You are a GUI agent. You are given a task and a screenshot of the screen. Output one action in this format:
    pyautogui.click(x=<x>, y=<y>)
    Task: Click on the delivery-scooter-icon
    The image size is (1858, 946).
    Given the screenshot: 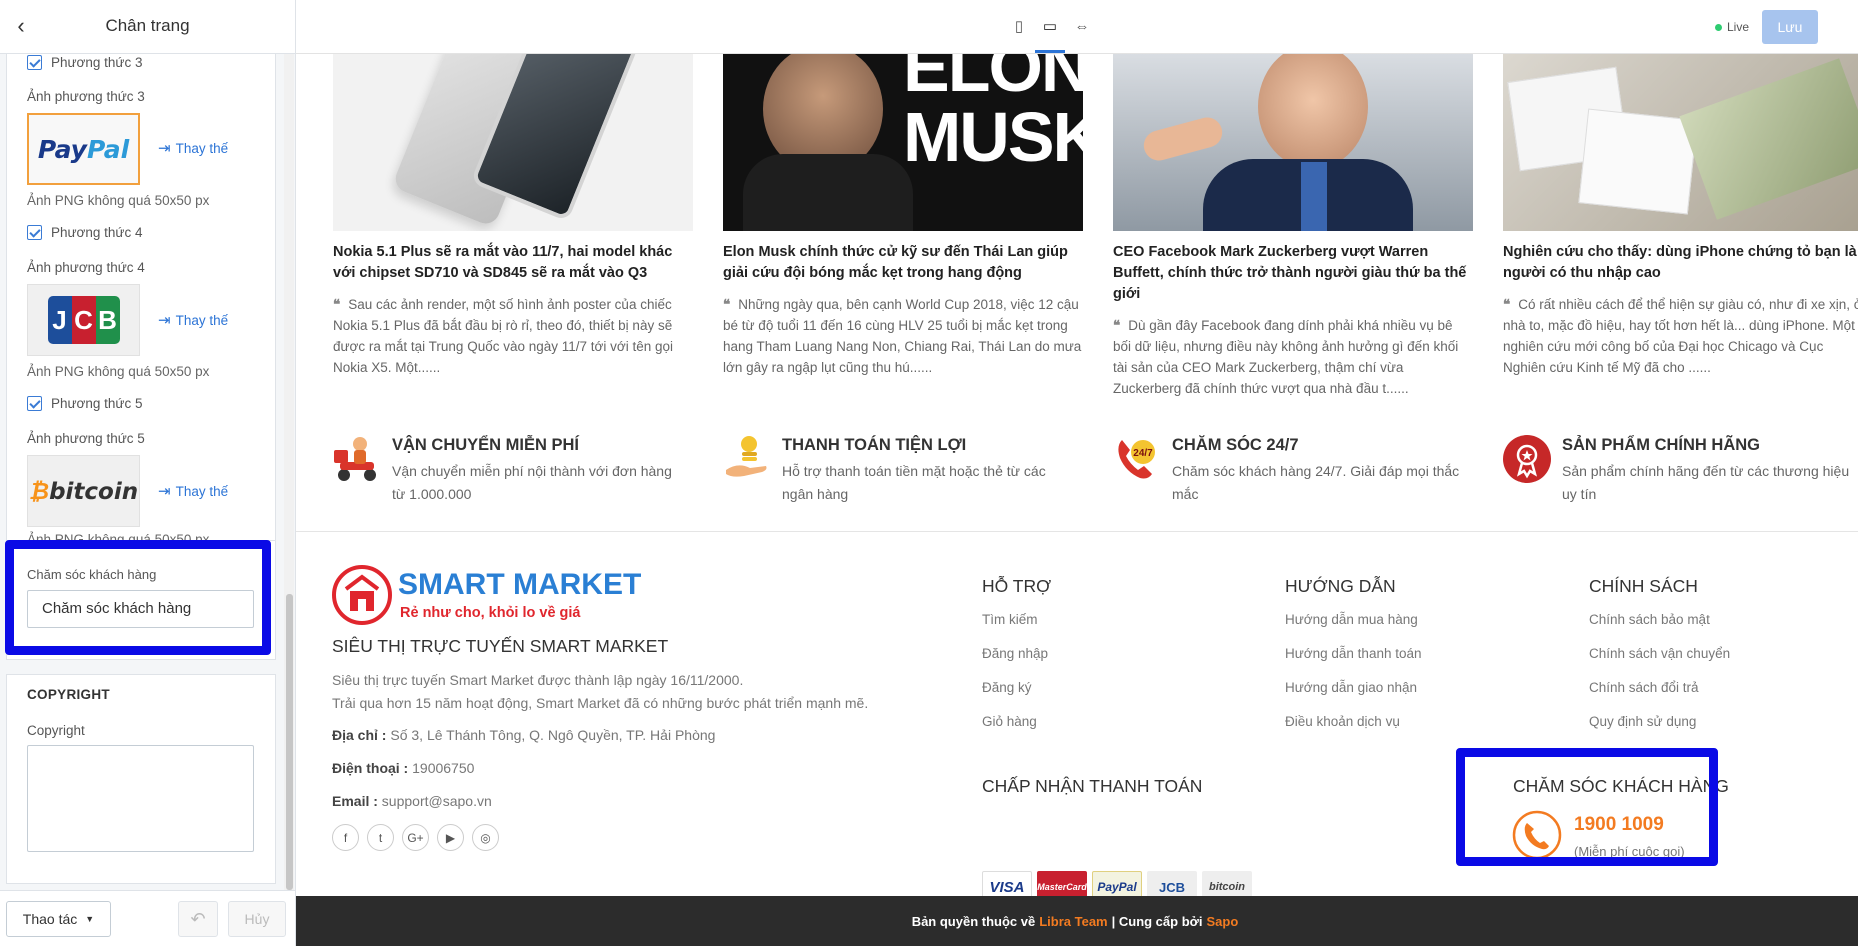 What is the action you would take?
    pyautogui.click(x=357, y=459)
    